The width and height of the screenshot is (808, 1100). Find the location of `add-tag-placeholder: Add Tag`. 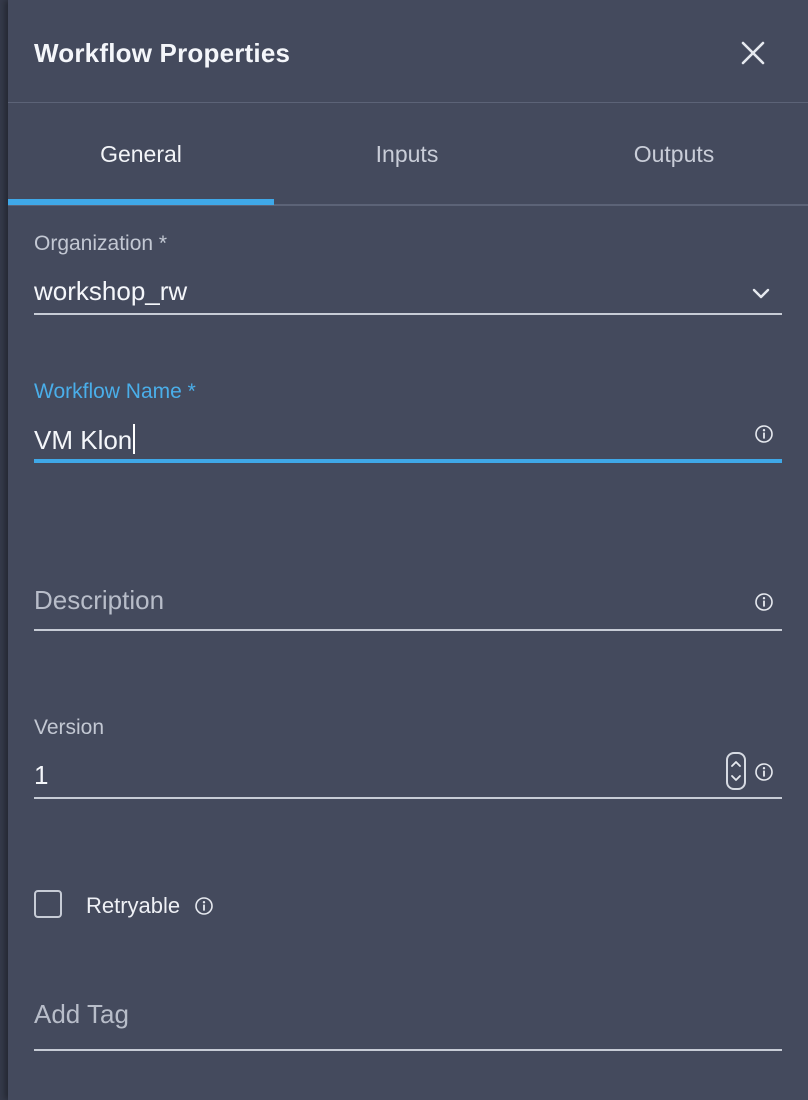

add-tag-placeholder: Add Tag is located at coordinates (81, 1014).